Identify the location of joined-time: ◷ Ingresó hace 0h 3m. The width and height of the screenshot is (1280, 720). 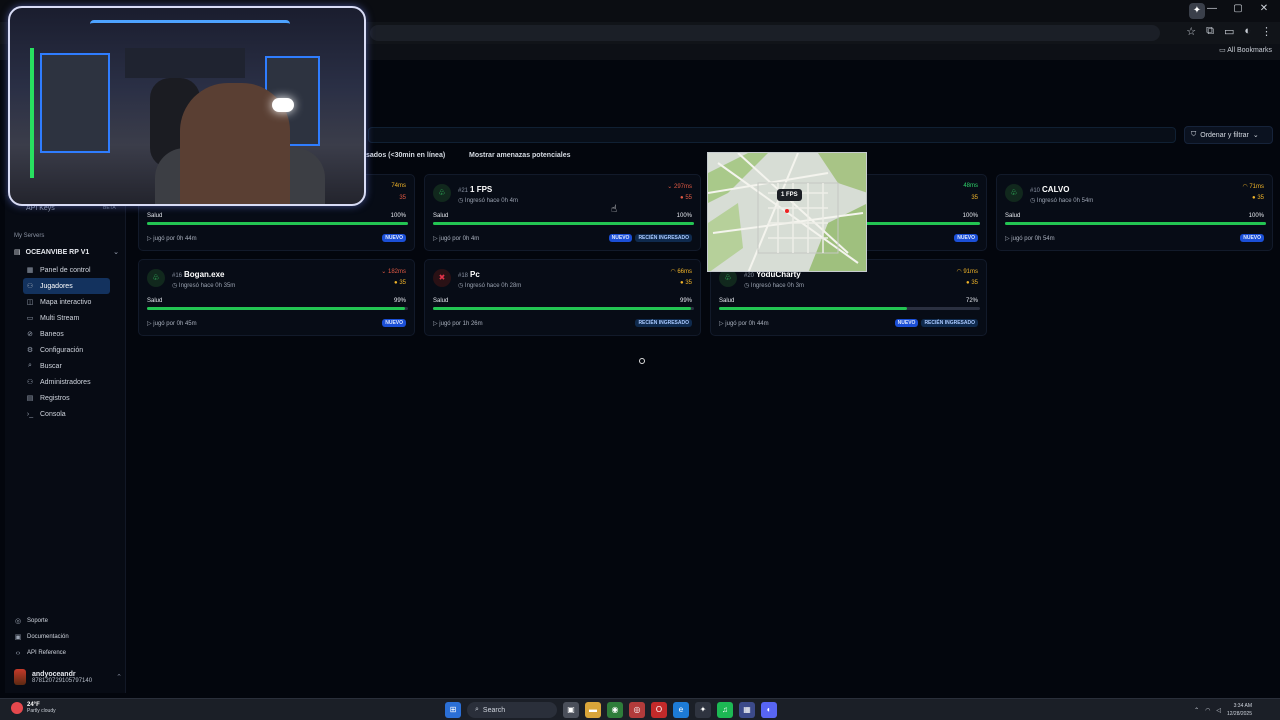
(774, 286).